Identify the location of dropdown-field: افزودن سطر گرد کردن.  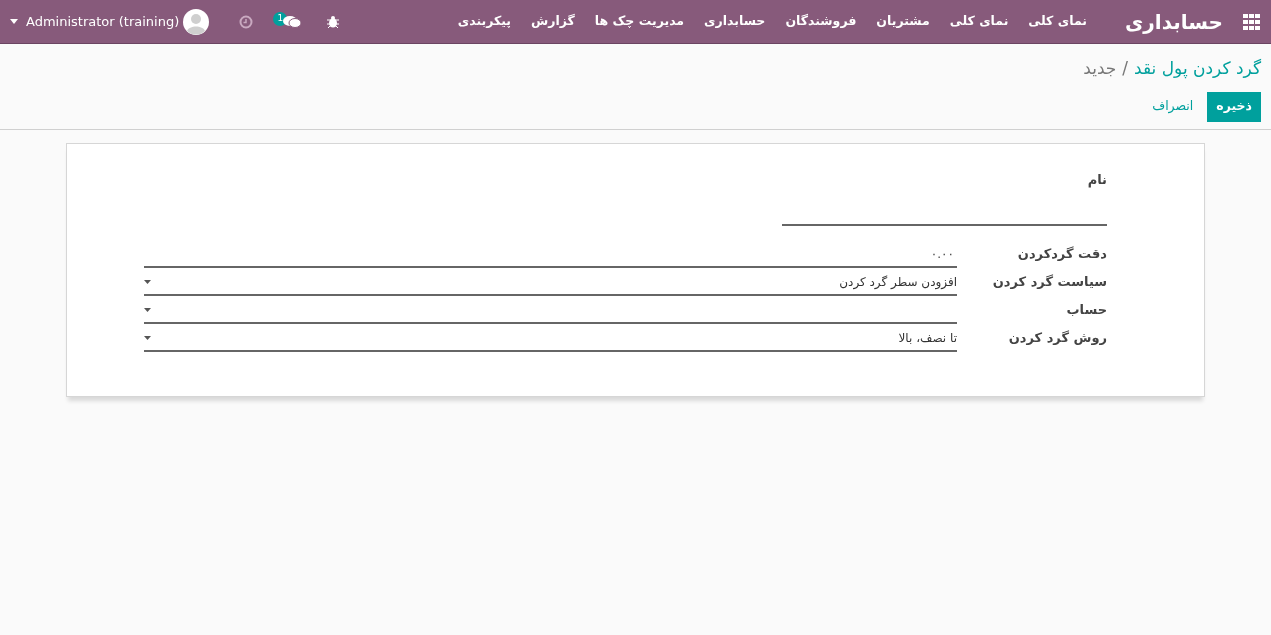
(550, 282).